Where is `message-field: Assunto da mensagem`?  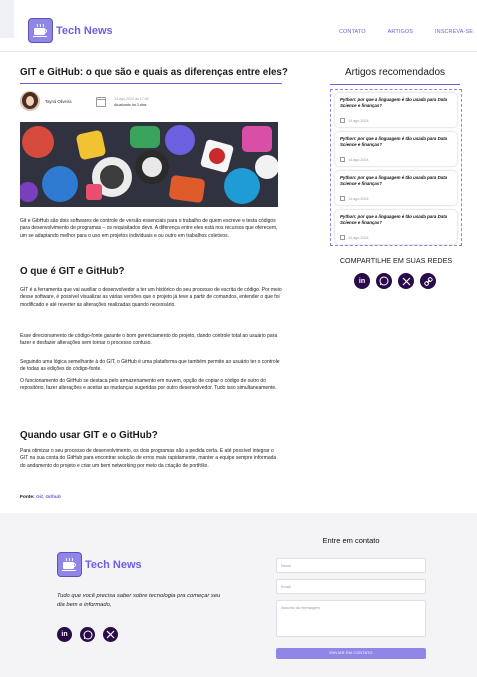 message-field: Assunto da mensagem is located at coordinates (351, 618).